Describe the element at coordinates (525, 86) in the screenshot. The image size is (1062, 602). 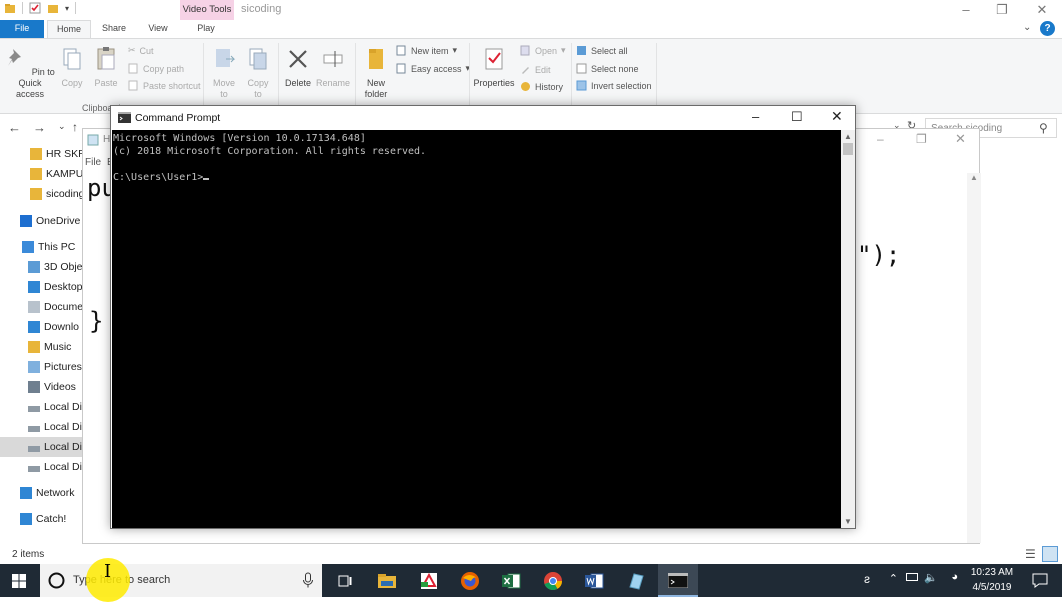
I see `history-icon` at that location.